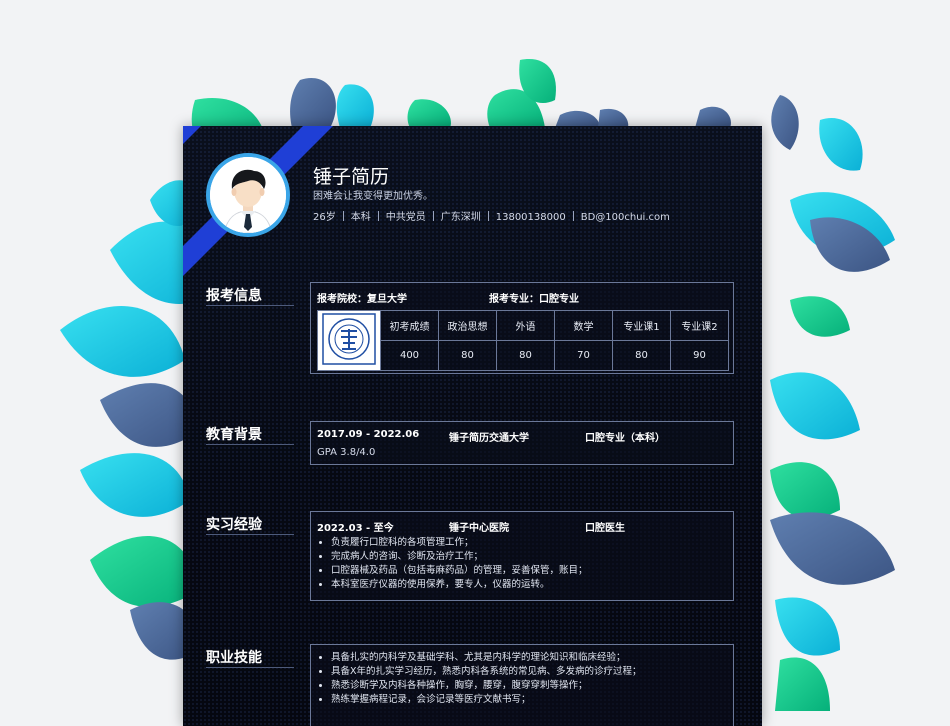 This screenshot has width=950, height=726. What do you see at coordinates (467, 325) in the screenshot?
I see `score-header: 政治思想` at bounding box center [467, 325].